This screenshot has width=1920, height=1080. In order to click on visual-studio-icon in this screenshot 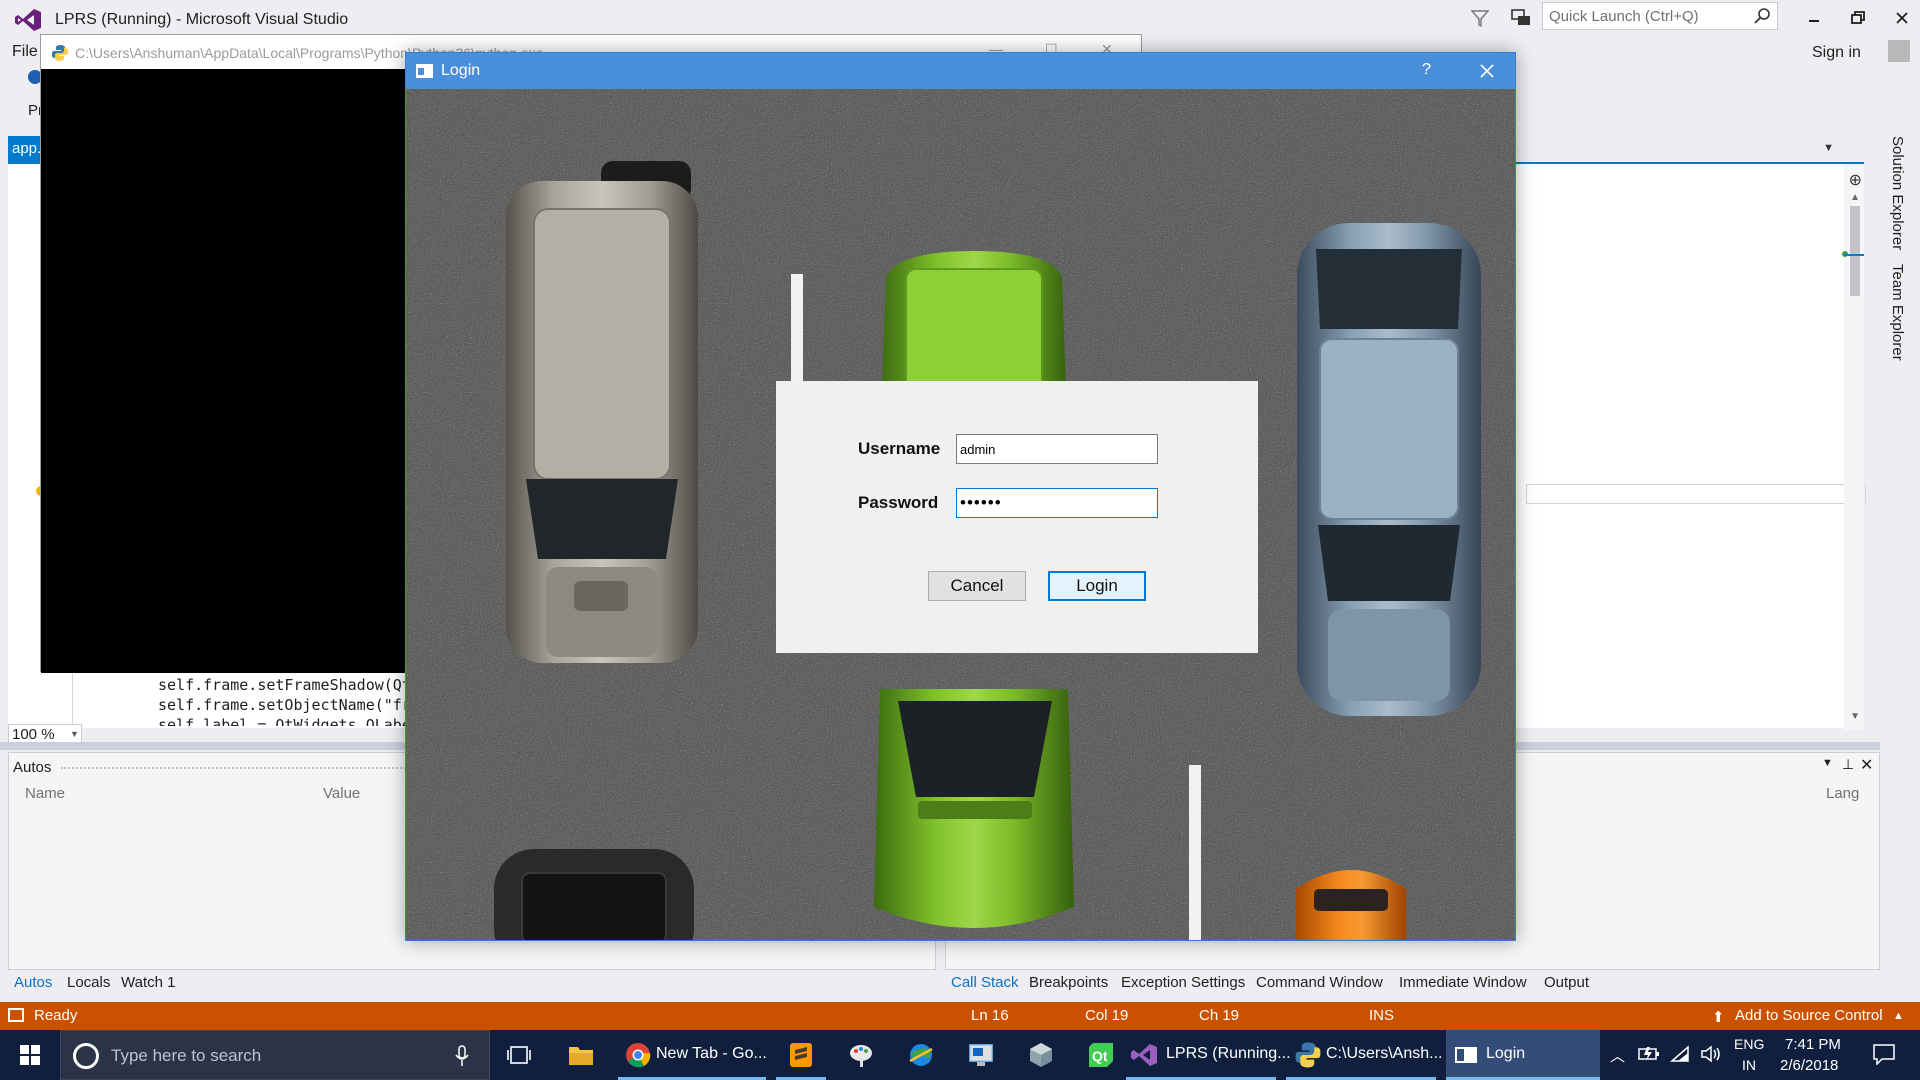, I will do `click(1144, 1055)`.